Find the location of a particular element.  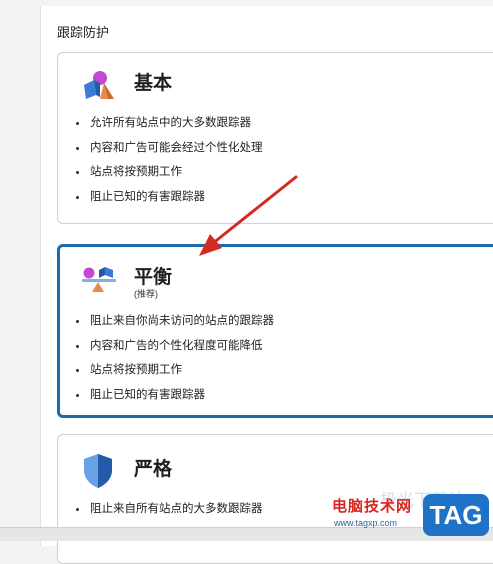

bullet-item: 阻止来自所有站点的大多数跟踪器 is located at coordinates (169, 509).